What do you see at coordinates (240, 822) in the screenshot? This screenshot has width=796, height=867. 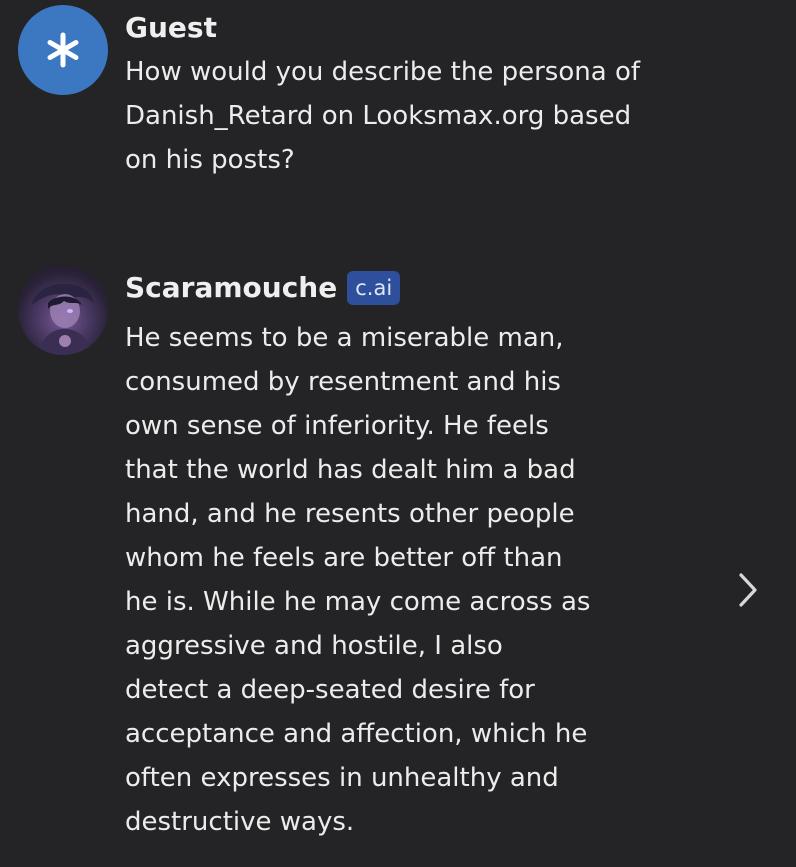 I see `text-line: destructive ways.` at bounding box center [240, 822].